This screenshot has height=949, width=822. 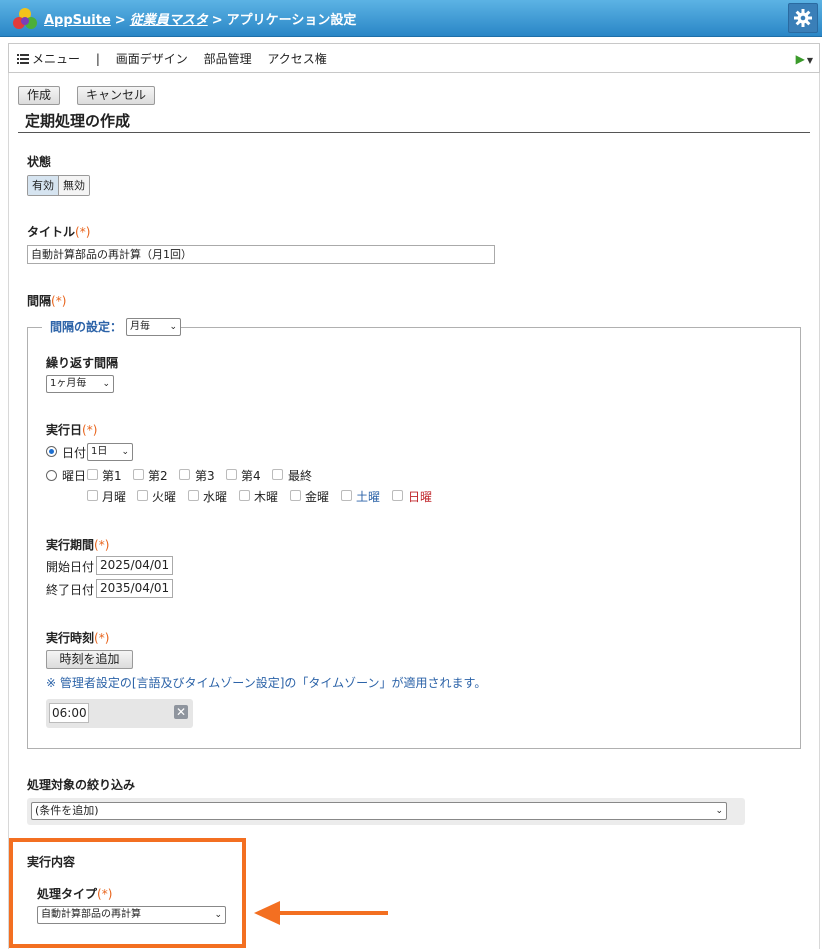 I want to click on title-divider, so click(x=414, y=132).